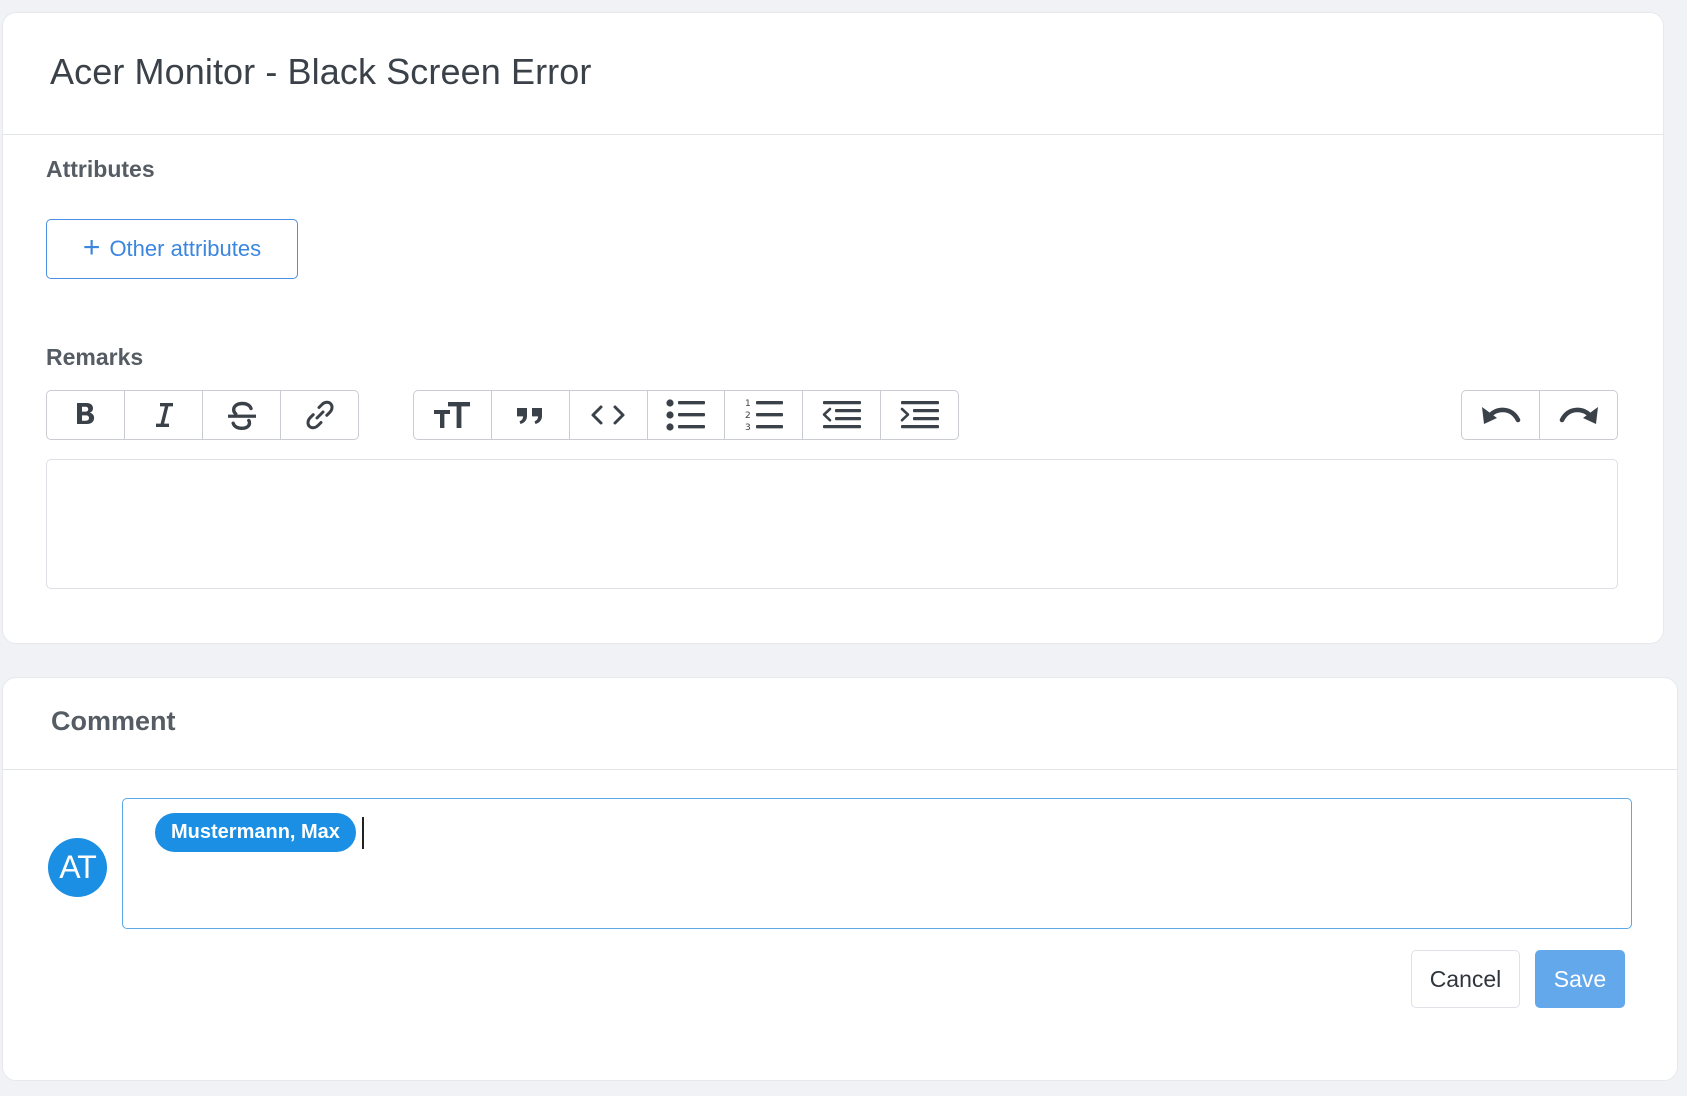 The height and width of the screenshot is (1096, 1687). I want to click on code-icon, so click(608, 415).